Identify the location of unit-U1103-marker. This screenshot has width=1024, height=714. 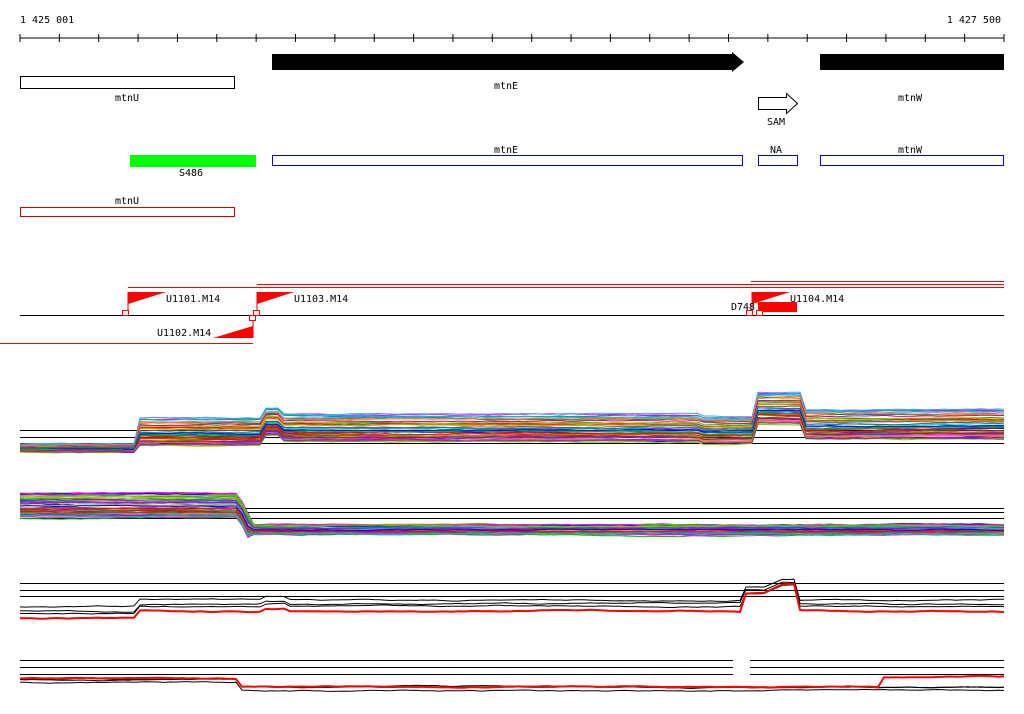
(256, 313).